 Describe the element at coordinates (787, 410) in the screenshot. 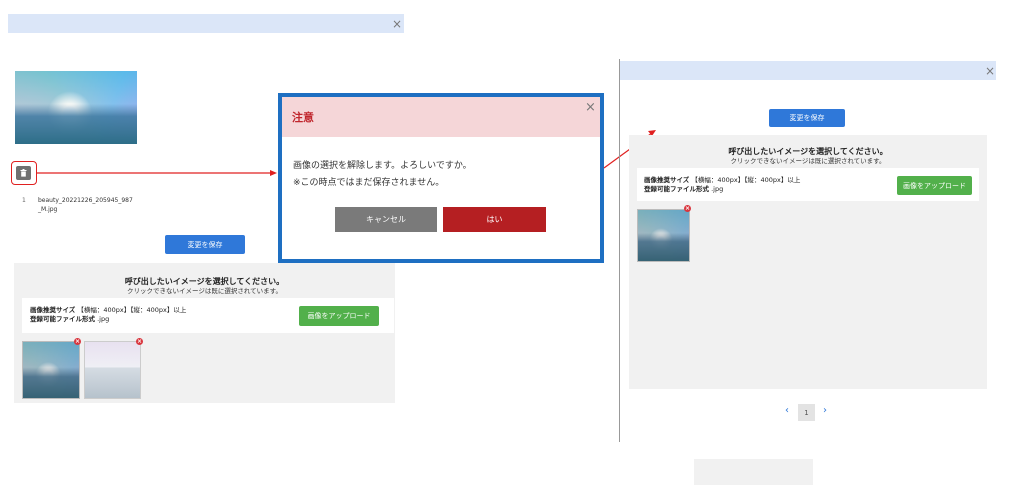

I see `pagination-prev: ‹` at that location.